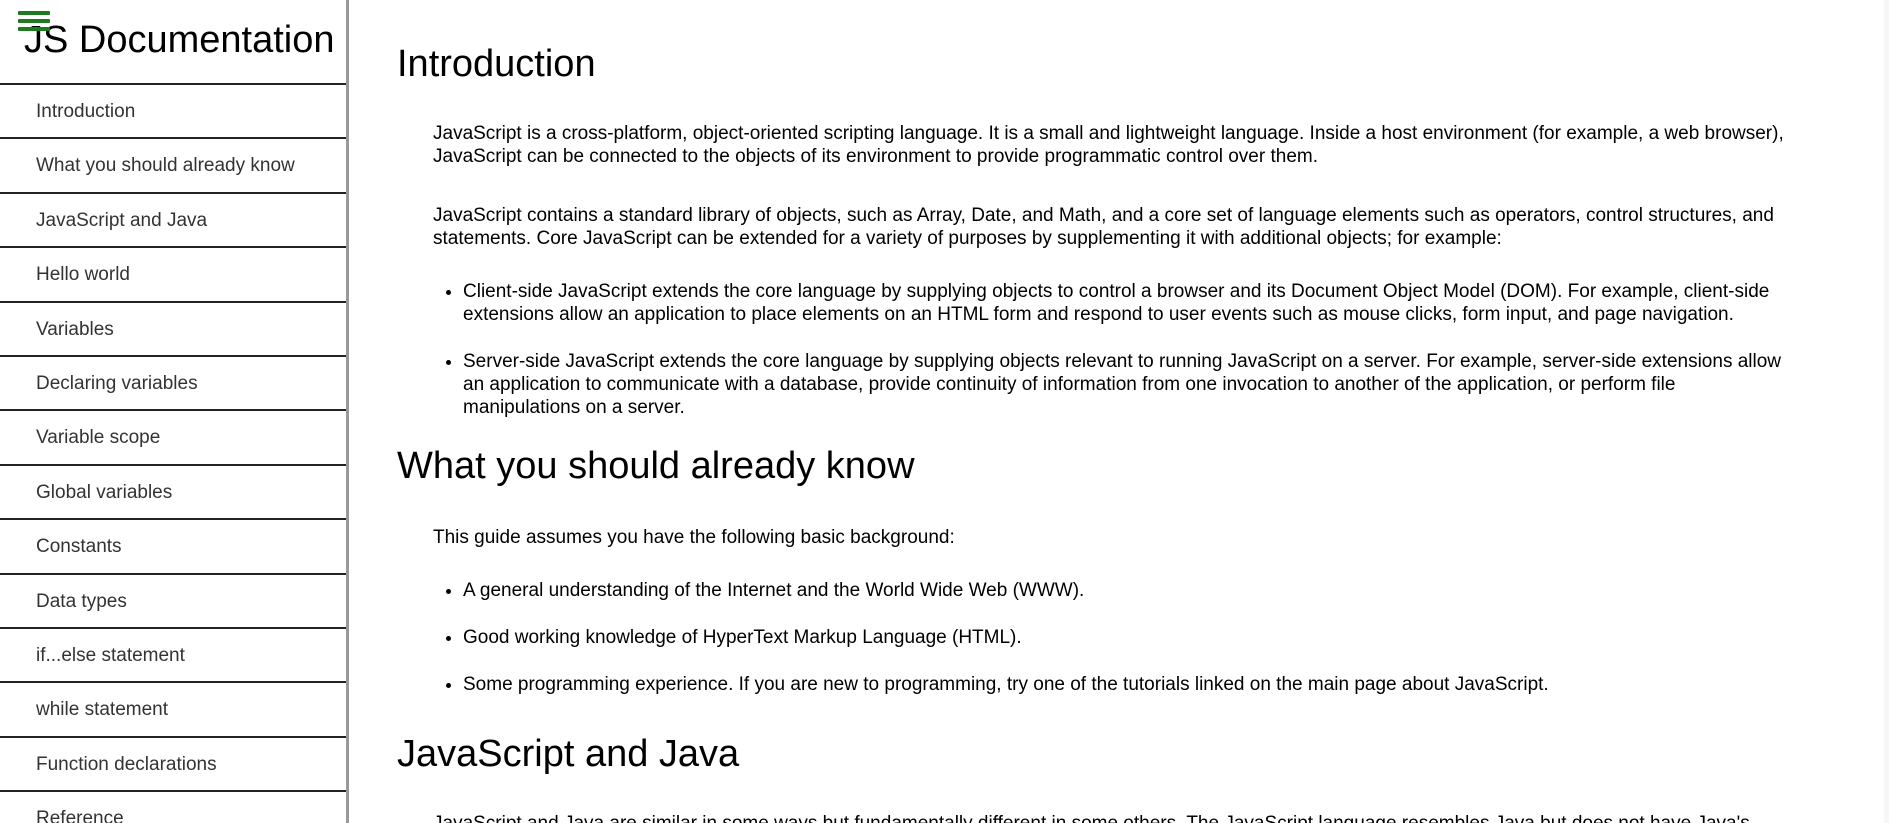 The image size is (1889, 823). What do you see at coordinates (173, 807) in the screenshot?
I see `sidebar-item-reference: Reference` at bounding box center [173, 807].